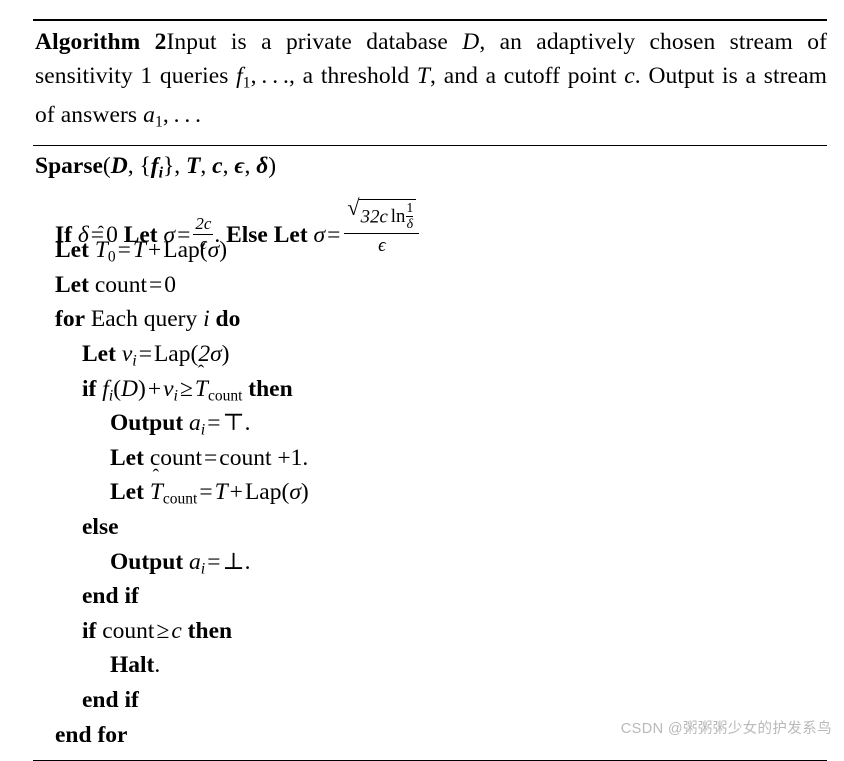  What do you see at coordinates (111, 257) in the screenshot?
I see `subscript-0: 0` at bounding box center [111, 257].